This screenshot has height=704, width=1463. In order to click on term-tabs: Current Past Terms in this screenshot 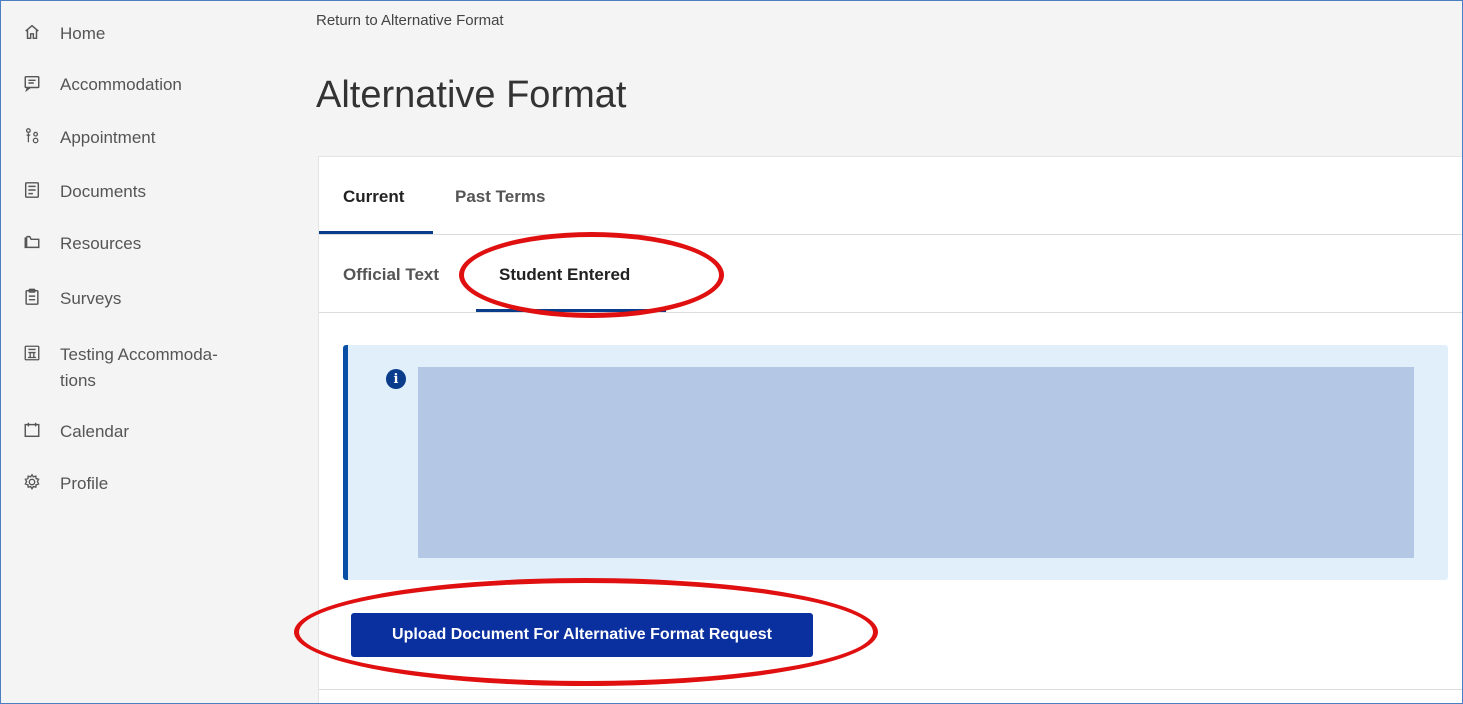, I will do `click(891, 196)`.